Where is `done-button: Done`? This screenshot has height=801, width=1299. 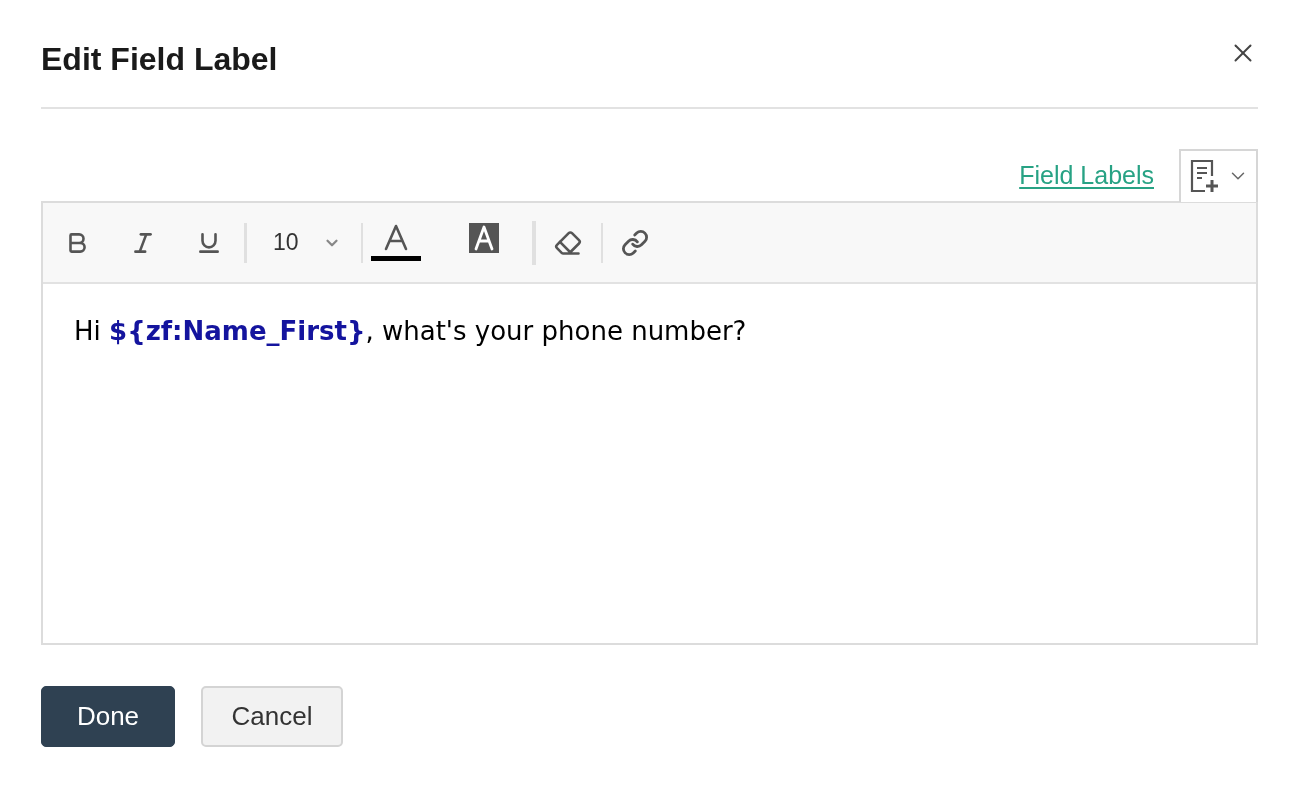 done-button: Done is located at coordinates (108, 716).